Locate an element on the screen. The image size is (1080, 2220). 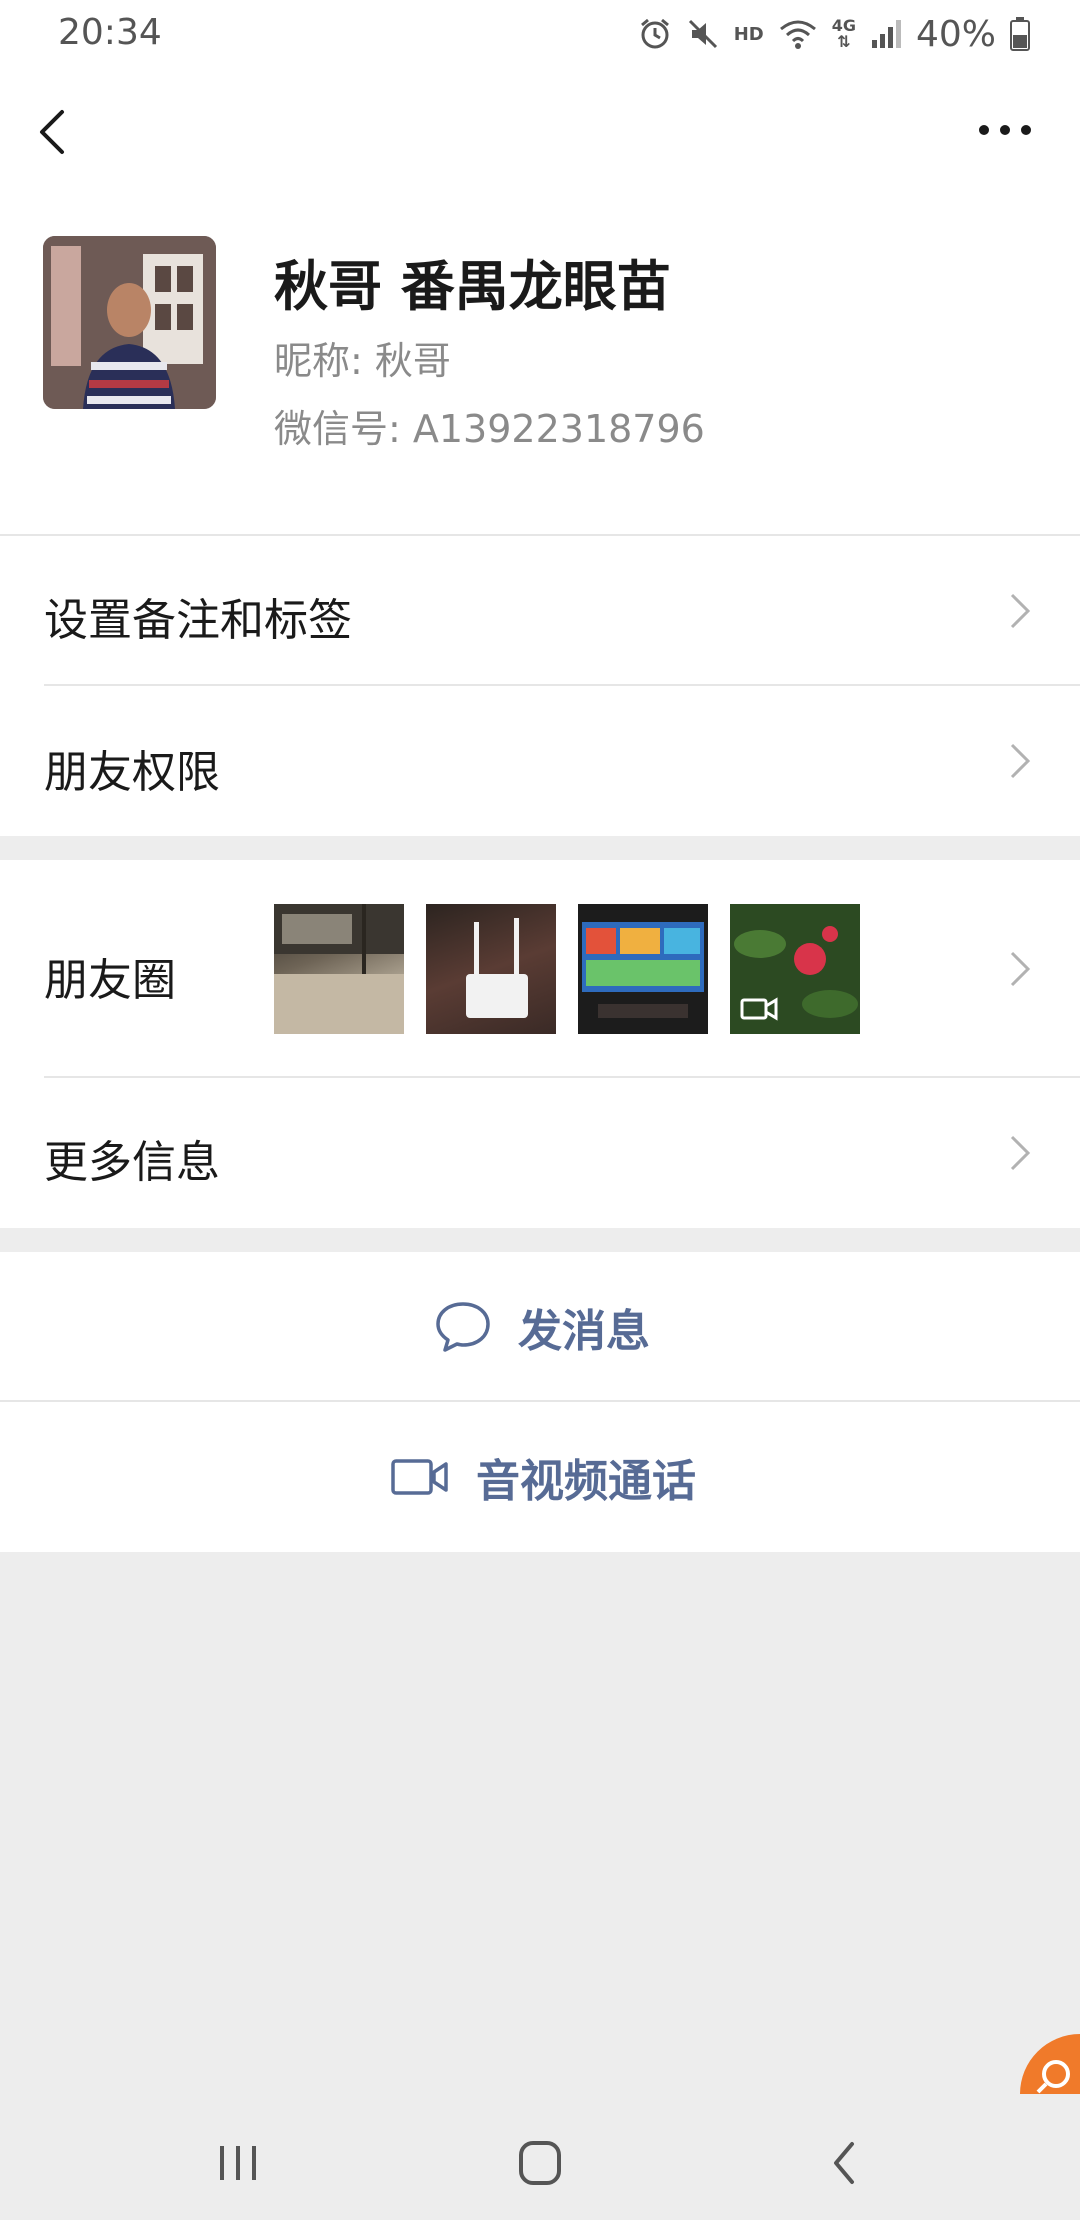
floating-assistant-button is located at coordinates (1050, 2064).